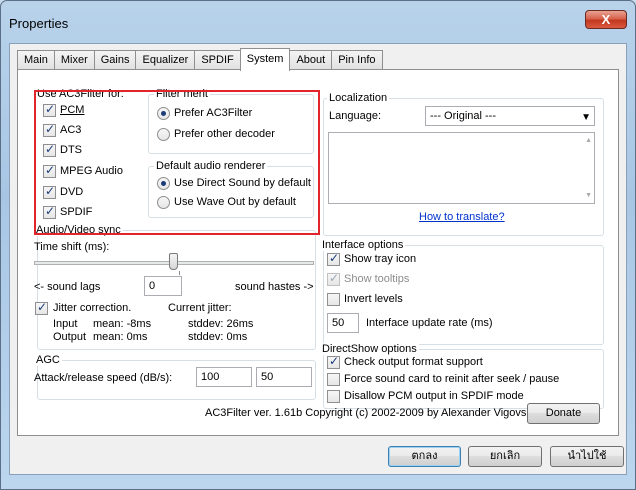  I want to click on highlight-box, so click(177, 162).